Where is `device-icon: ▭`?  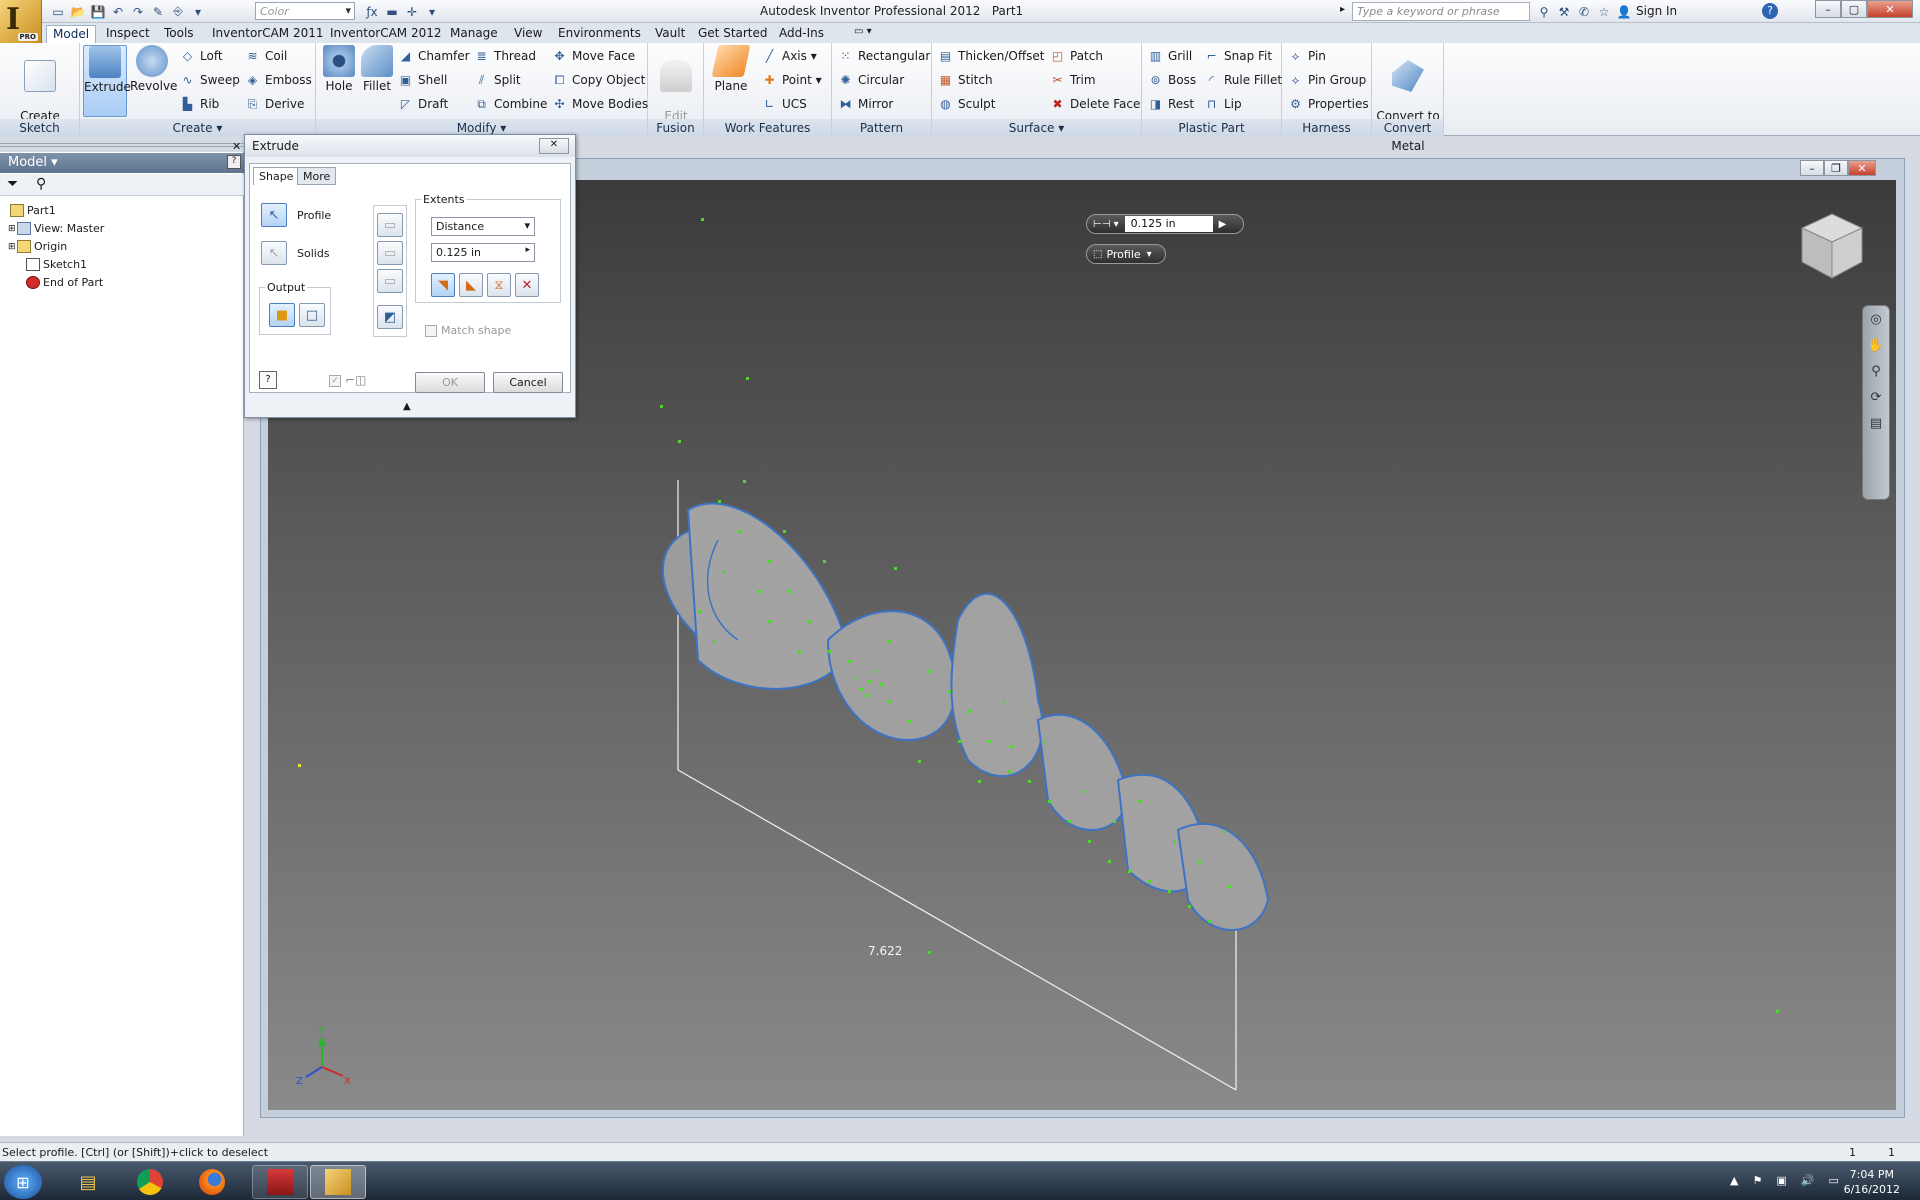 device-icon: ▭ is located at coordinates (1833, 1180).